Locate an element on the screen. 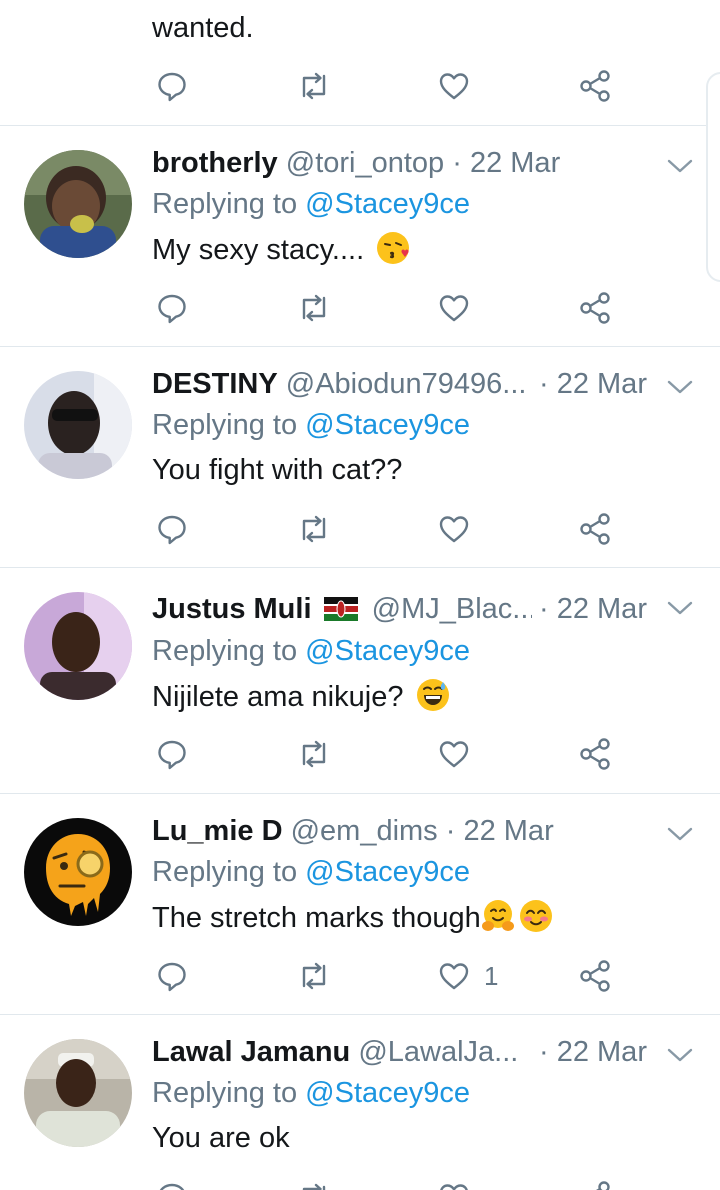 This screenshot has height=1190, width=720. tweet-text: You fight with cat?? is located at coordinates (277, 470).